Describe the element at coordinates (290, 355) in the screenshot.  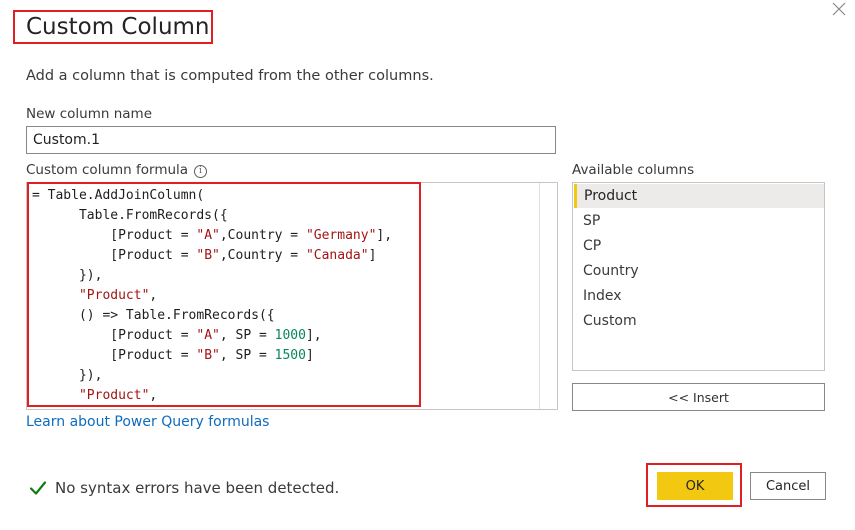
I see `code-num-token: 1500` at that location.